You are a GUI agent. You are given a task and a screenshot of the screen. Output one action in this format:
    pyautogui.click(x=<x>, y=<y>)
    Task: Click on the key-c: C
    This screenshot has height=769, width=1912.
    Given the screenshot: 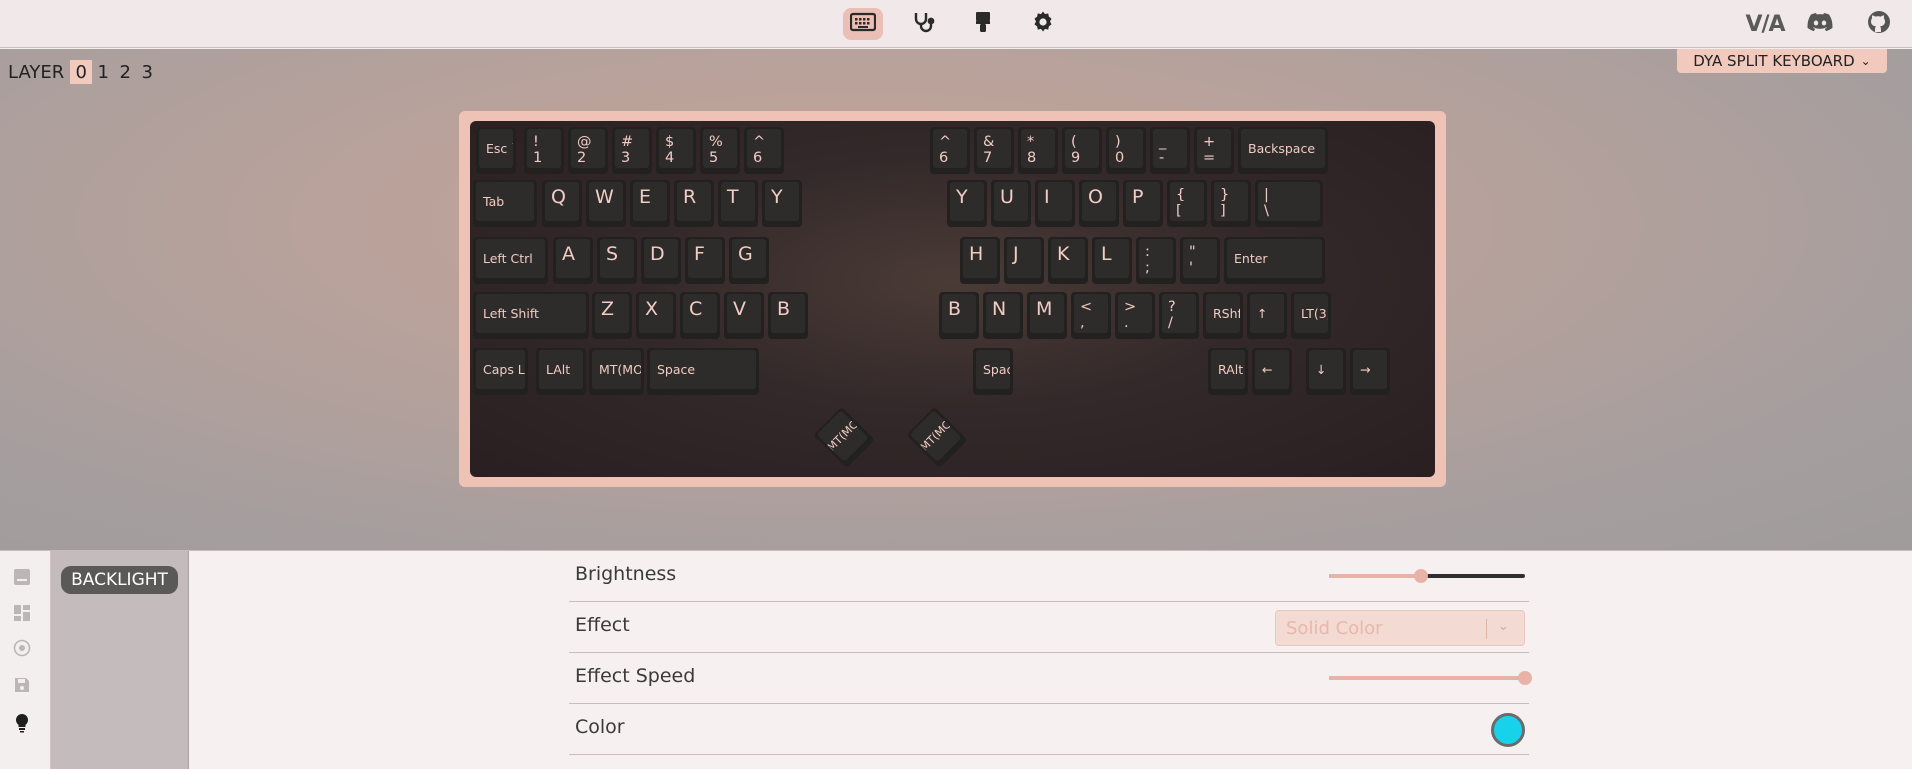 What is the action you would take?
    pyautogui.click(x=700, y=315)
    